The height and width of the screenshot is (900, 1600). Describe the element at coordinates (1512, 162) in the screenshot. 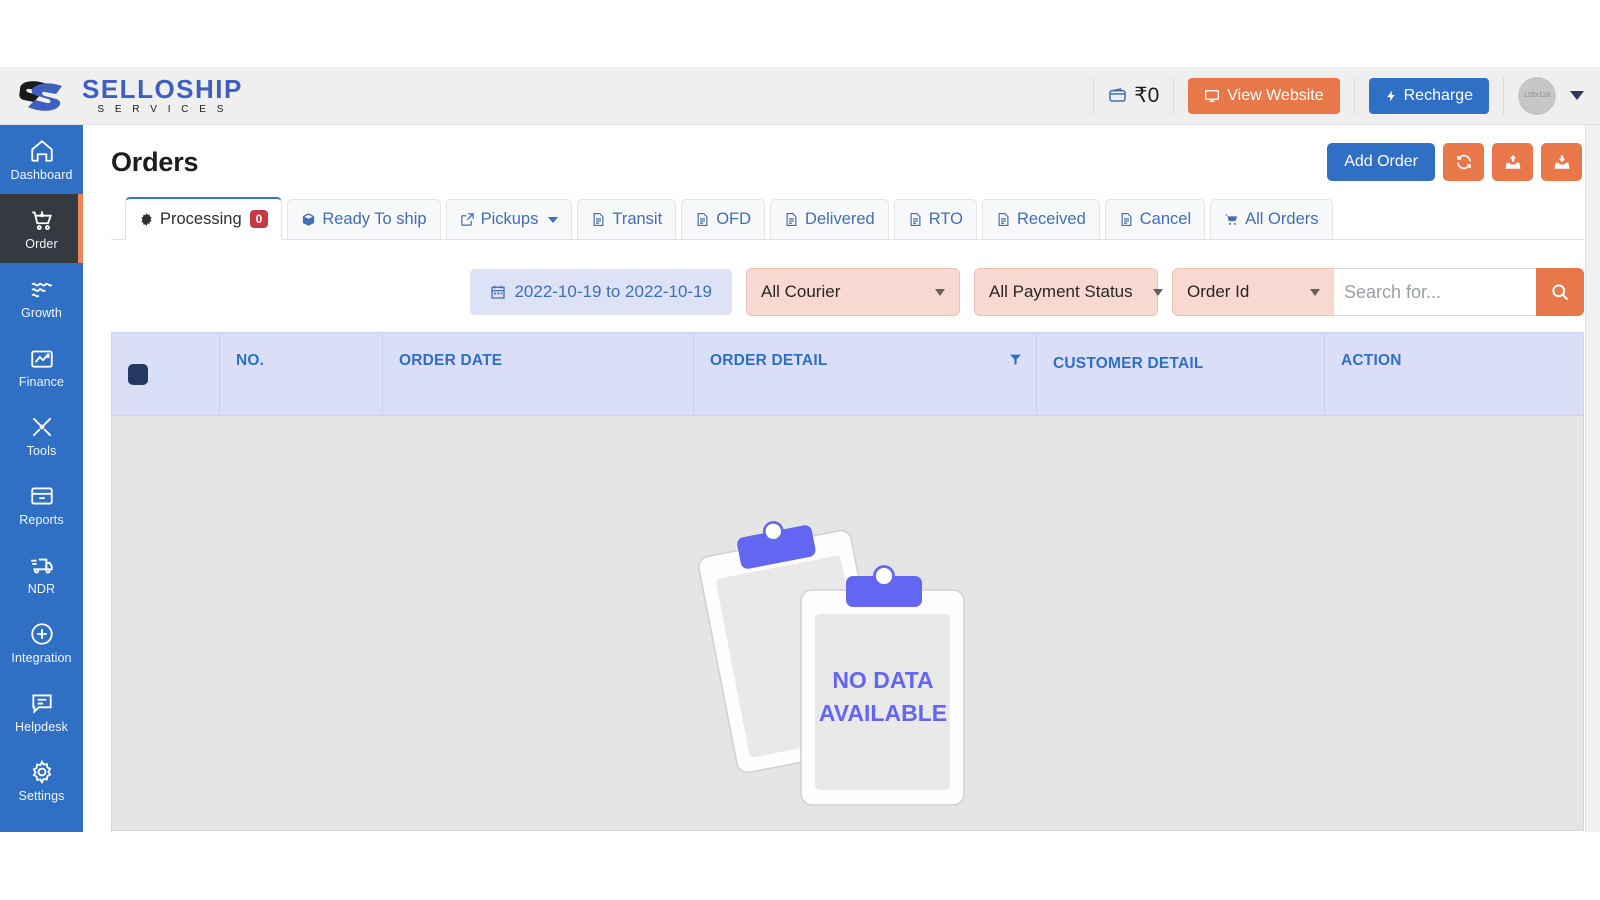

I see `upload-button` at that location.